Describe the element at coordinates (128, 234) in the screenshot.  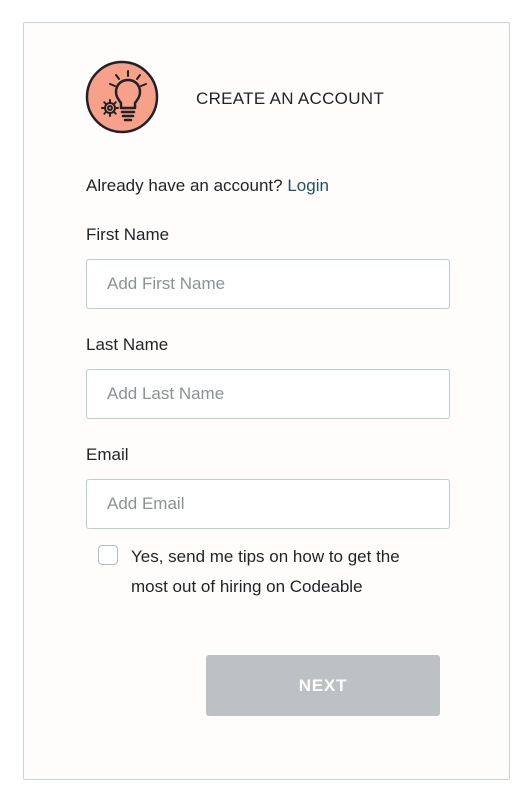
I see `first-name-label: First Name` at that location.